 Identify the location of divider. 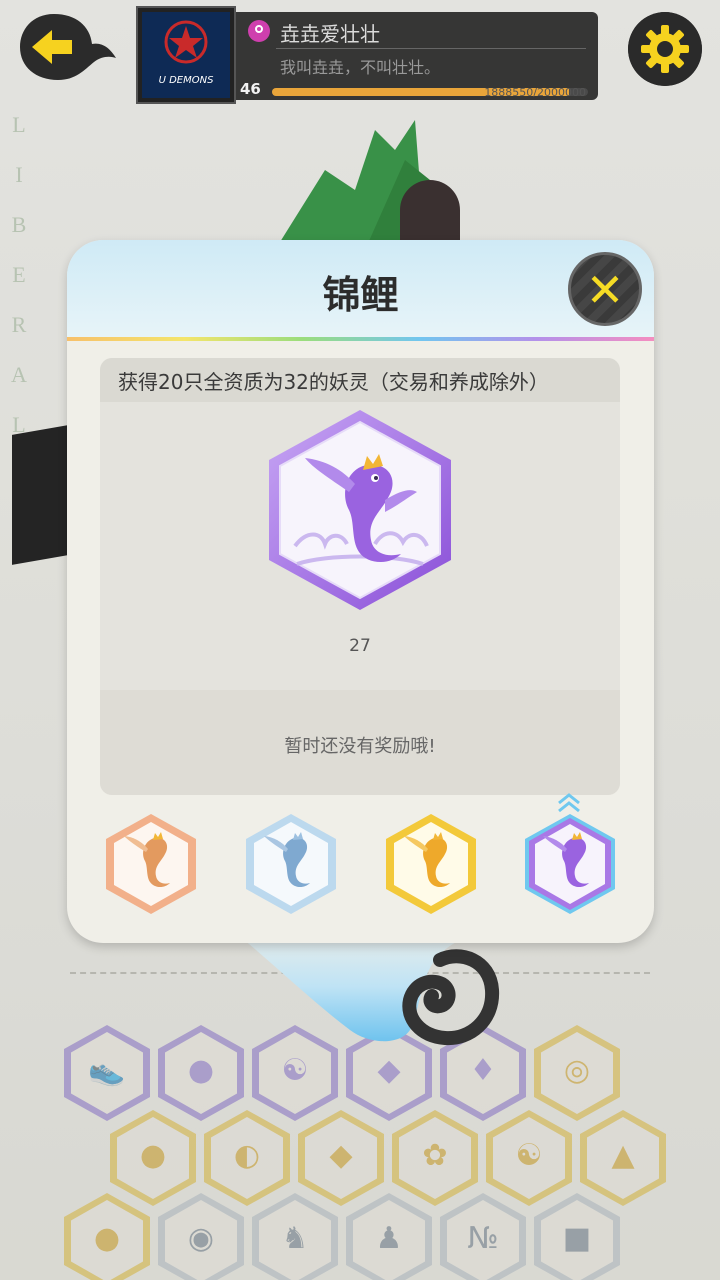
(431, 48).